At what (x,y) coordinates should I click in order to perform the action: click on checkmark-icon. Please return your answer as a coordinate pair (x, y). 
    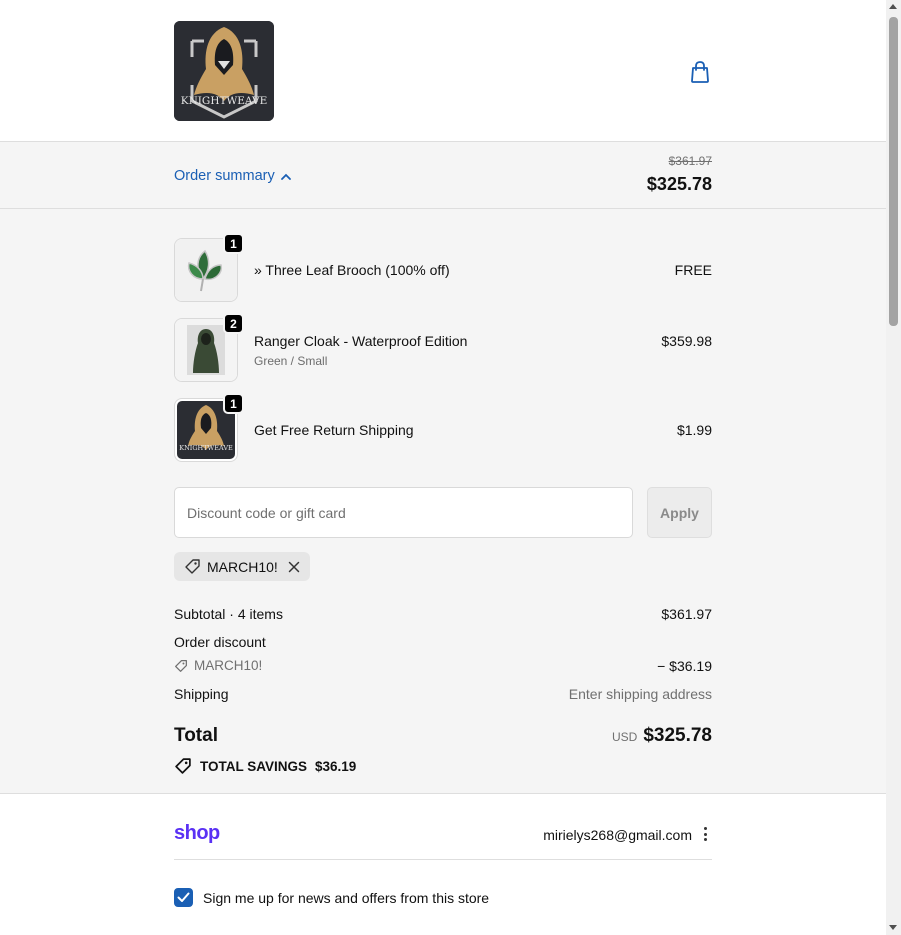
    Looking at the image, I should click on (183, 897).